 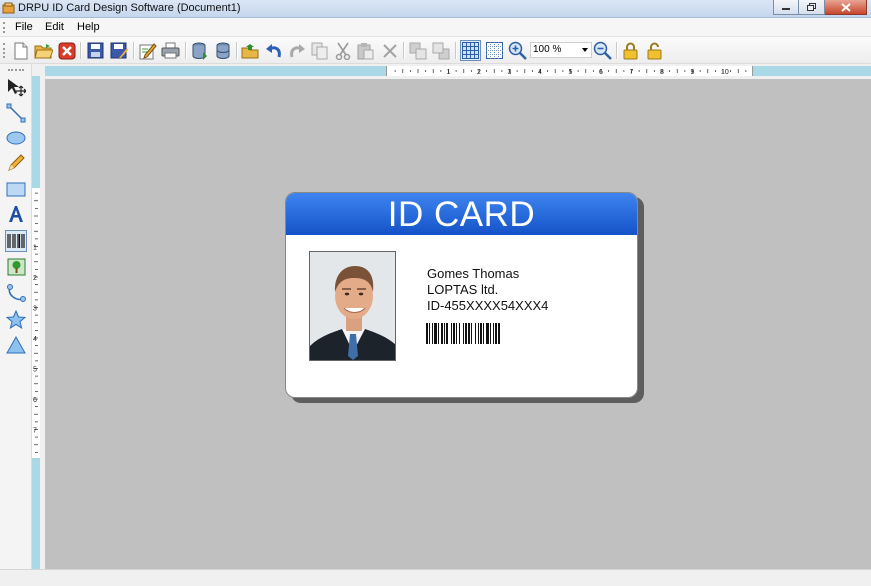 What do you see at coordinates (35, 328) in the screenshot?
I see `vertical-ruler-scale: 12345678` at bounding box center [35, 328].